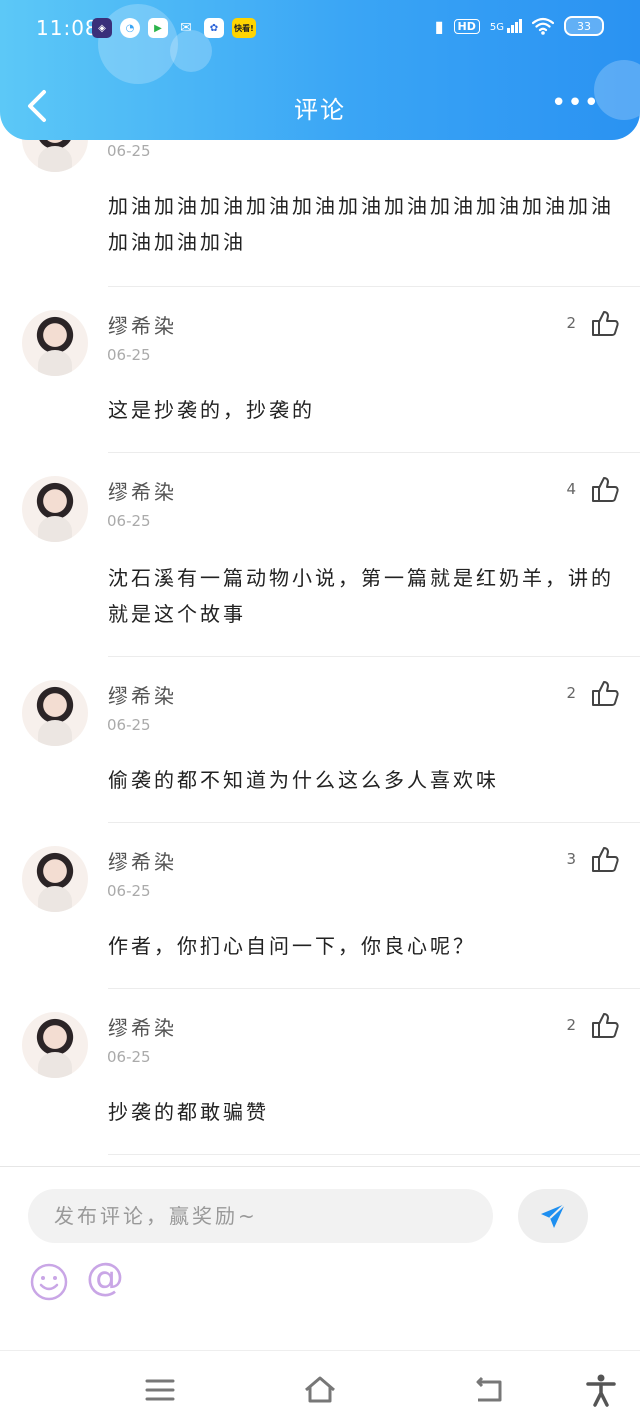 Image resolution: width=640 pixels, height=1425 pixels. I want to click on notification-icons: ◈ ◔ ▶ ✉ ✿ 快看!, so click(174, 28).